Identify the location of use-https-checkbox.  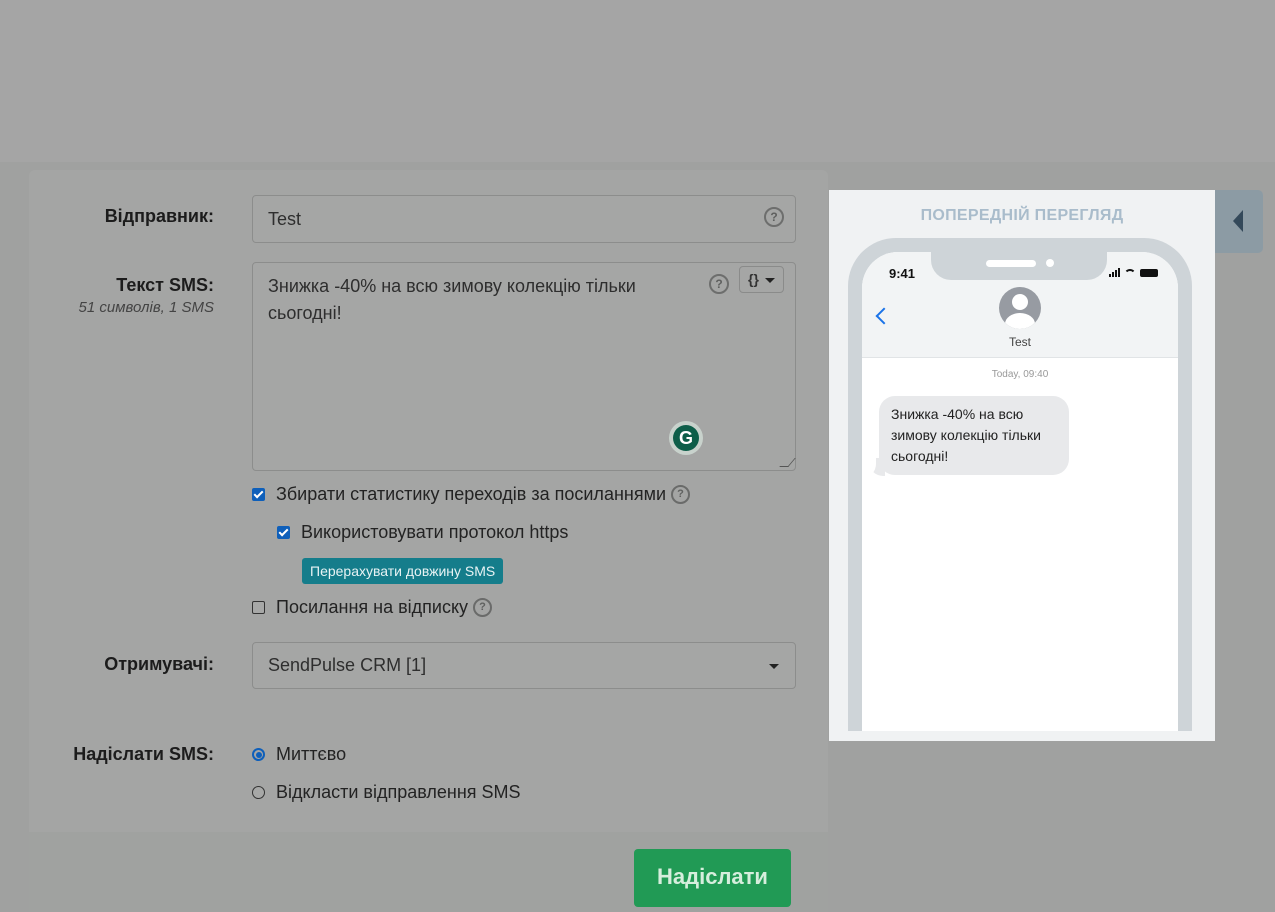
(283, 532).